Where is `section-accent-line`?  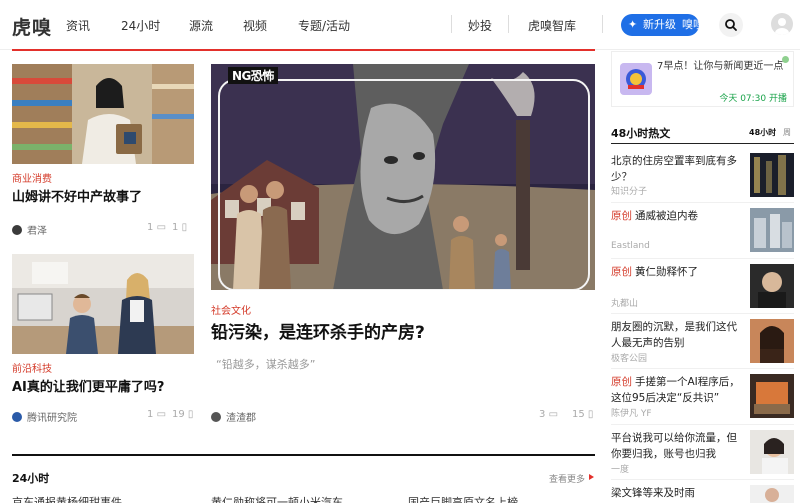 section-accent-line is located at coordinates (303, 50).